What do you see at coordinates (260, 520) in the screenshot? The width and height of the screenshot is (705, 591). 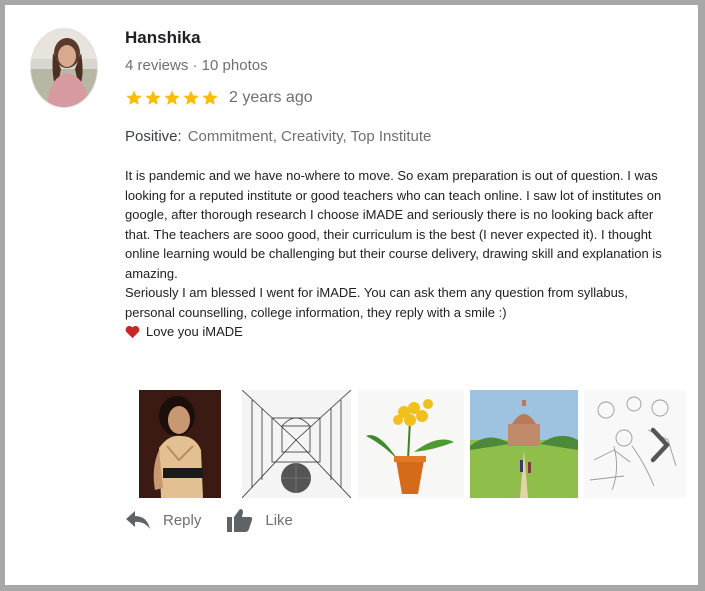 I see `like-button: Like` at bounding box center [260, 520].